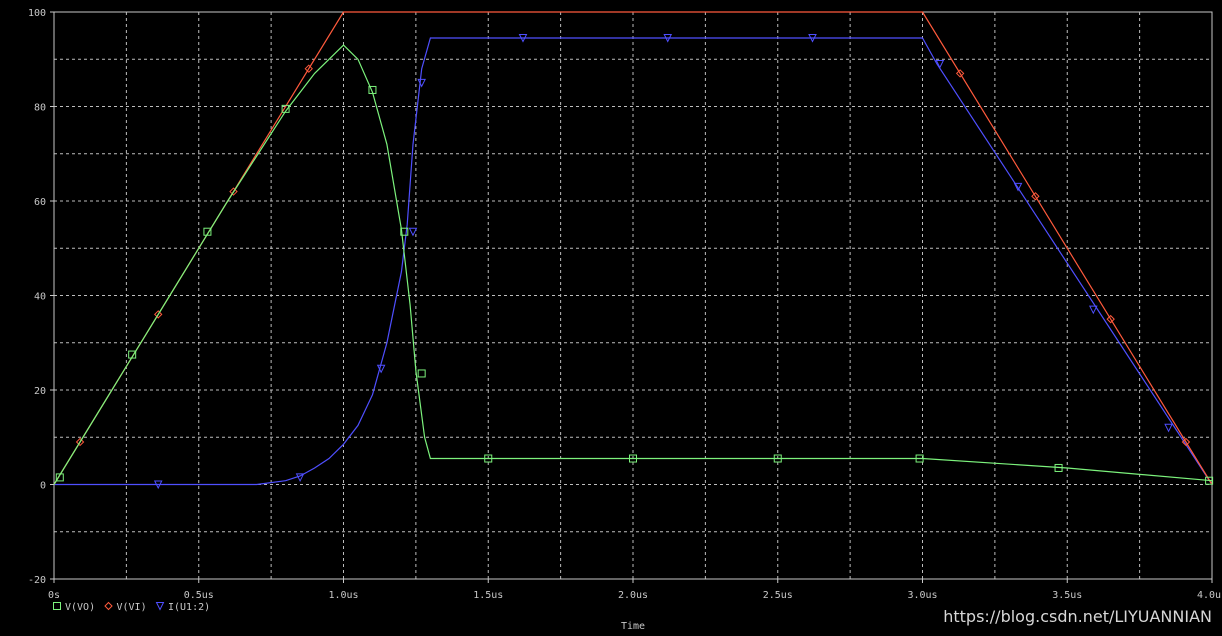 The height and width of the screenshot is (636, 1222). Describe the element at coordinates (778, 595) in the screenshot. I see `x-tick-label: 2.5us` at that location.